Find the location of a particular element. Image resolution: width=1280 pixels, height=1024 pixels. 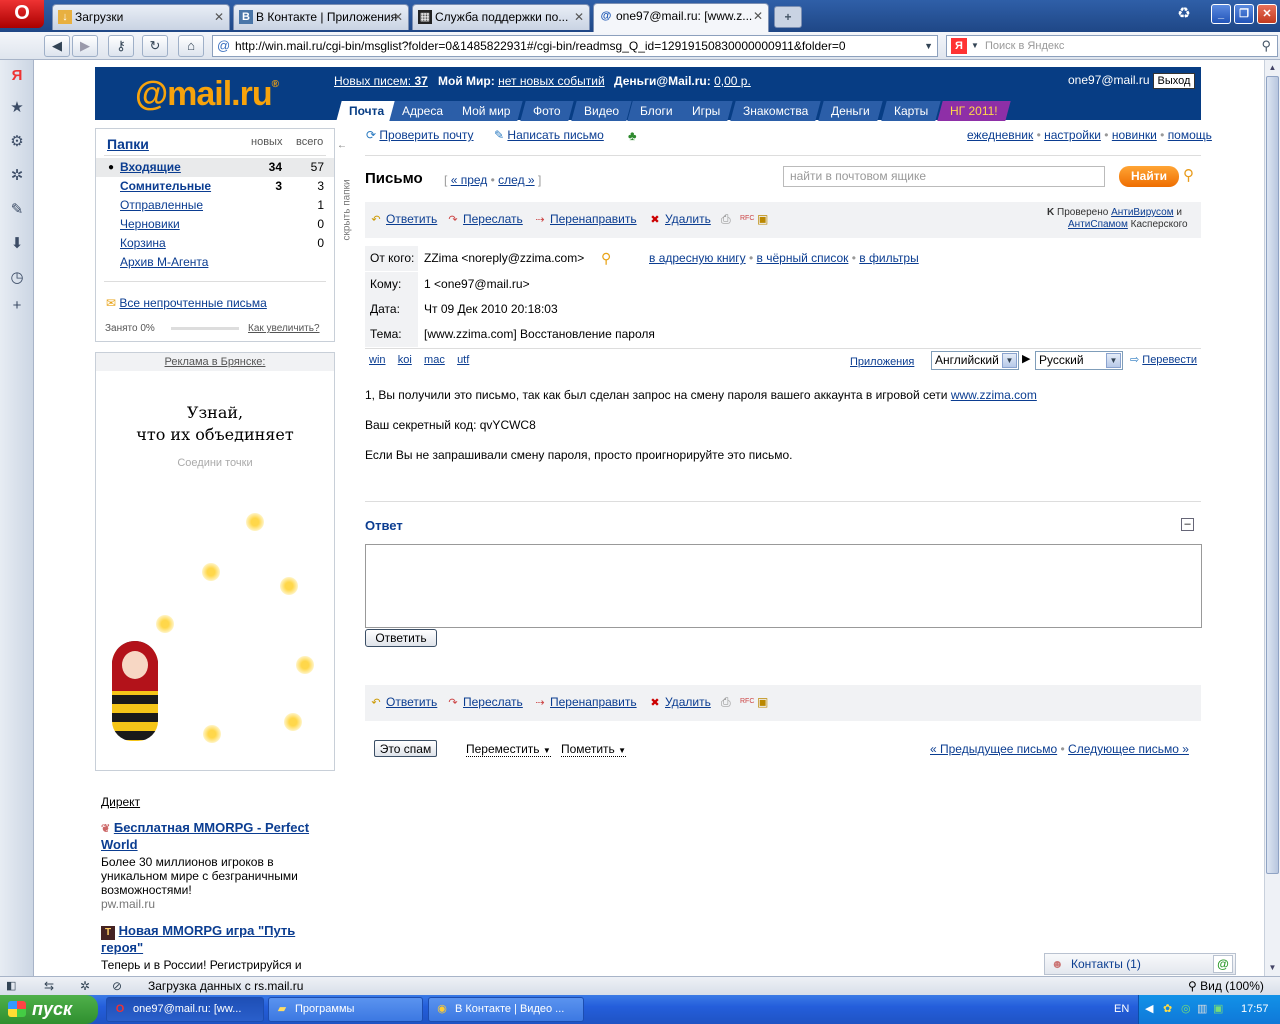

logout-button: Выход is located at coordinates (1174, 81).